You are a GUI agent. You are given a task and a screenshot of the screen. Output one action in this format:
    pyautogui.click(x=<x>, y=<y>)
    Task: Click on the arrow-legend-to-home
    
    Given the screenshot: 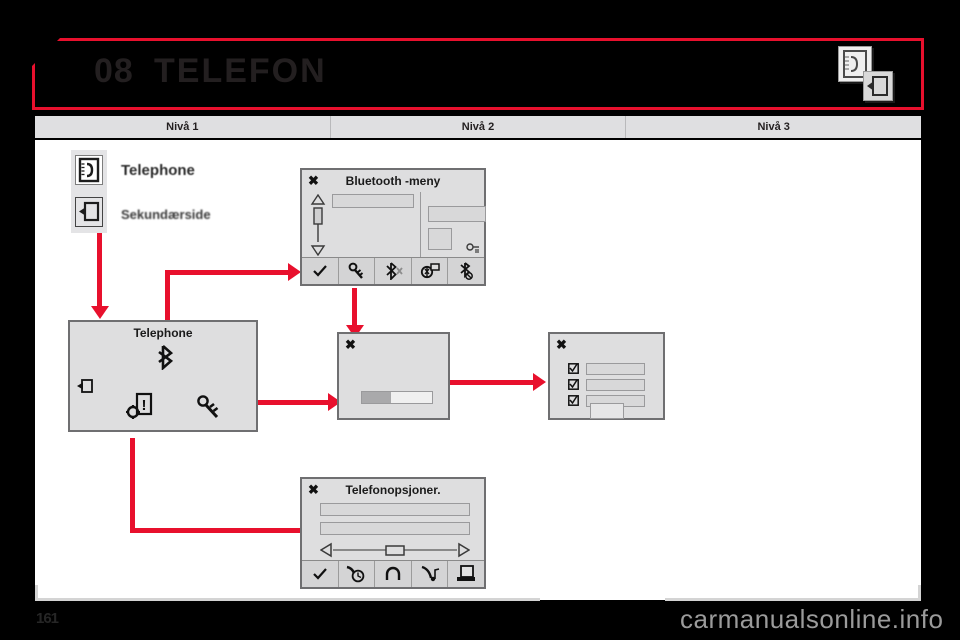 What is the action you would take?
    pyautogui.click(x=99, y=270)
    